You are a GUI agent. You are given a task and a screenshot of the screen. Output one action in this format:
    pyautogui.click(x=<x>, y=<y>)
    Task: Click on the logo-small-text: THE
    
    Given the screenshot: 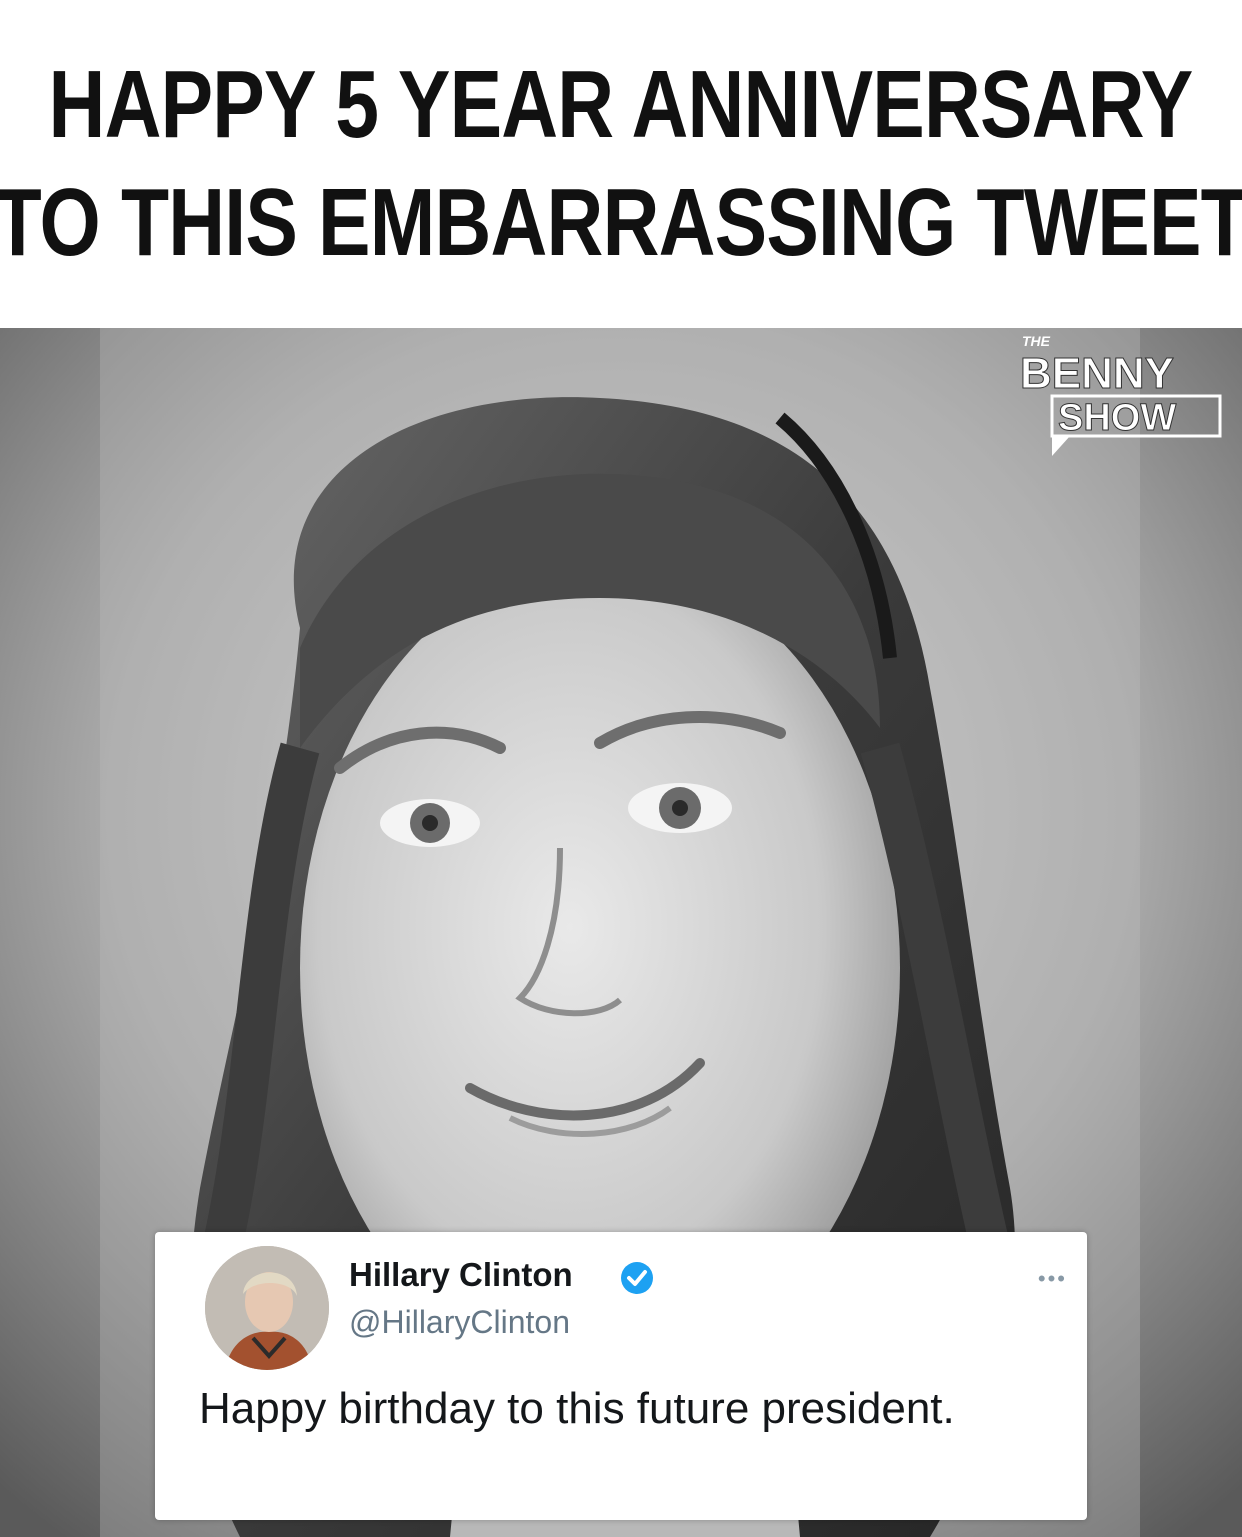 What is the action you would take?
    pyautogui.click(x=1036, y=341)
    